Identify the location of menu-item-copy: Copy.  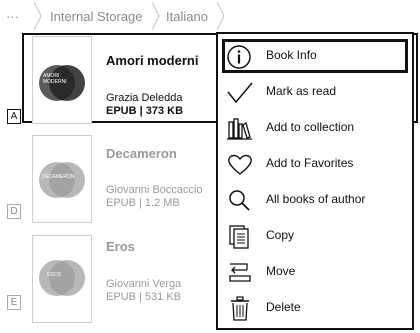
(315, 236).